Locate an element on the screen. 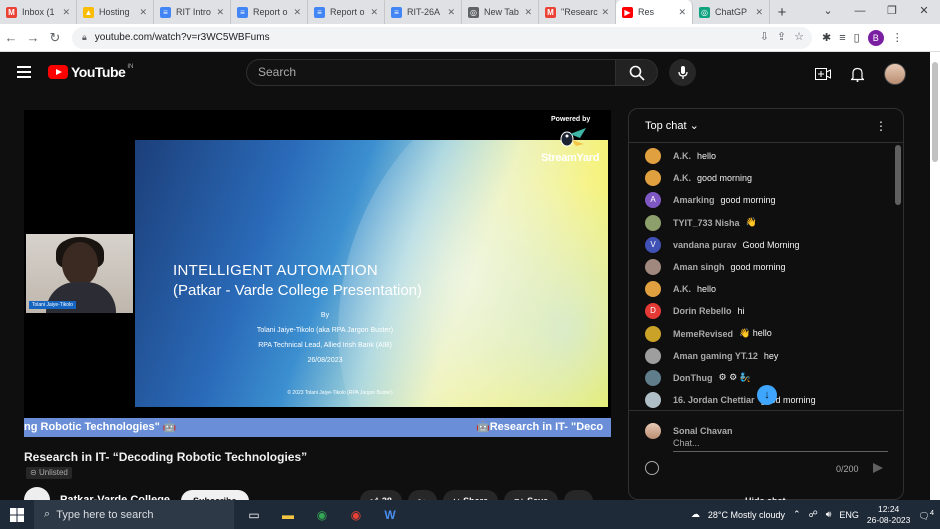 The height and width of the screenshot is (529, 940). voice-search-button is located at coordinates (682, 72).